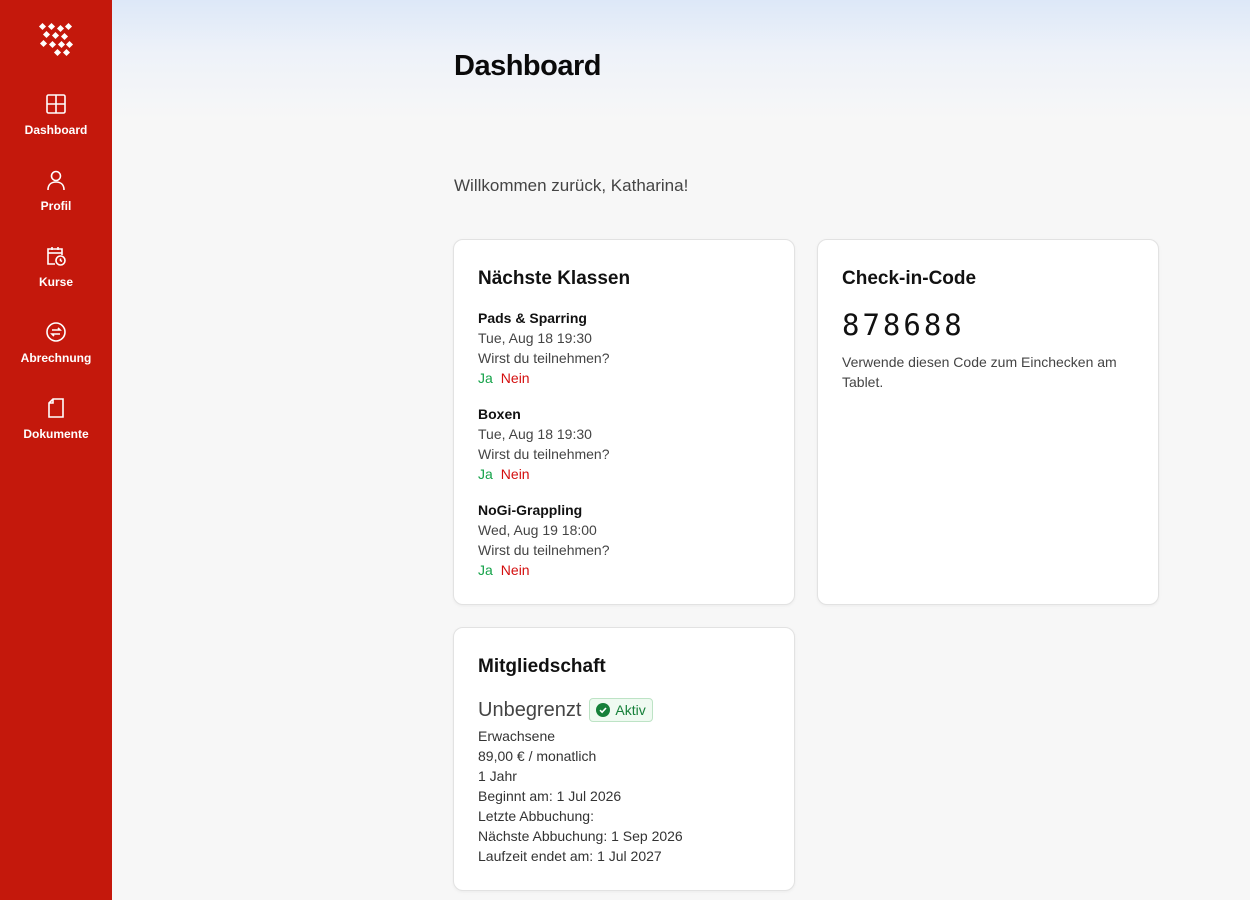 The height and width of the screenshot is (900, 1250). I want to click on document-icon, so click(56, 408).